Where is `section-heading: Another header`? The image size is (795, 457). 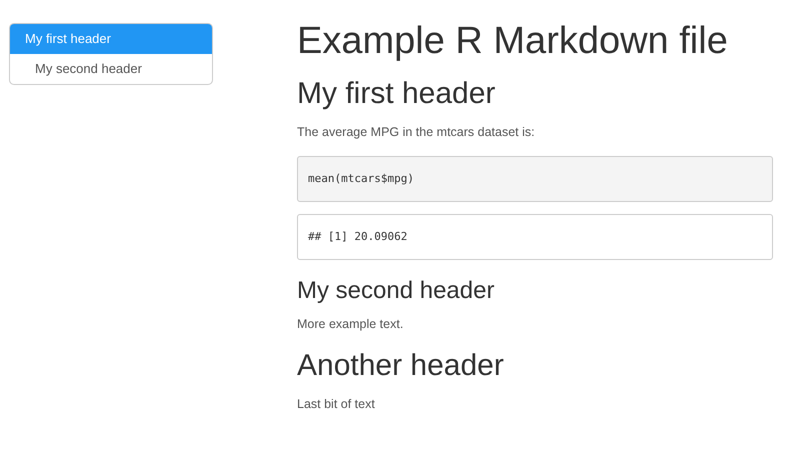 section-heading: Another header is located at coordinates (401, 366).